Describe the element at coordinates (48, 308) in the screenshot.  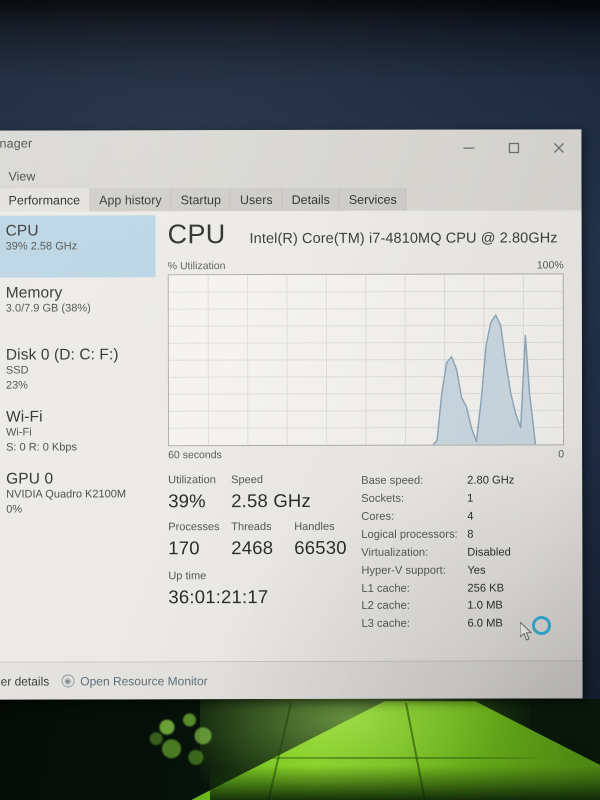
I see `sidebar-memory-sub: 3.0/7.9 GB (38%)` at that location.